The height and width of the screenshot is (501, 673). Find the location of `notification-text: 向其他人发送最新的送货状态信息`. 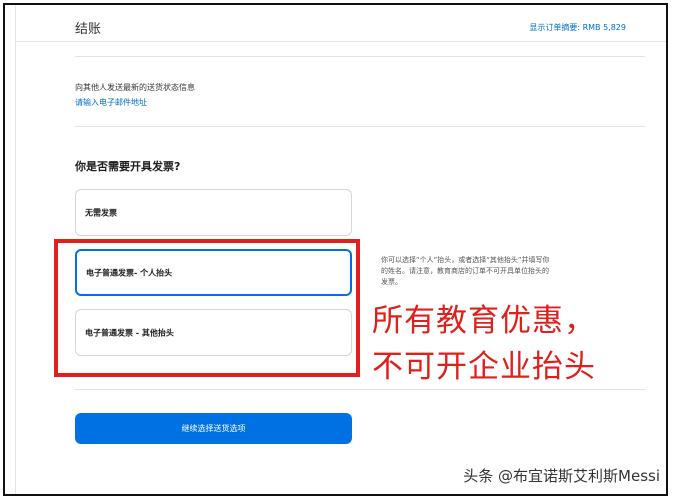

notification-text: 向其他人发送最新的送货状态信息 is located at coordinates (135, 87).